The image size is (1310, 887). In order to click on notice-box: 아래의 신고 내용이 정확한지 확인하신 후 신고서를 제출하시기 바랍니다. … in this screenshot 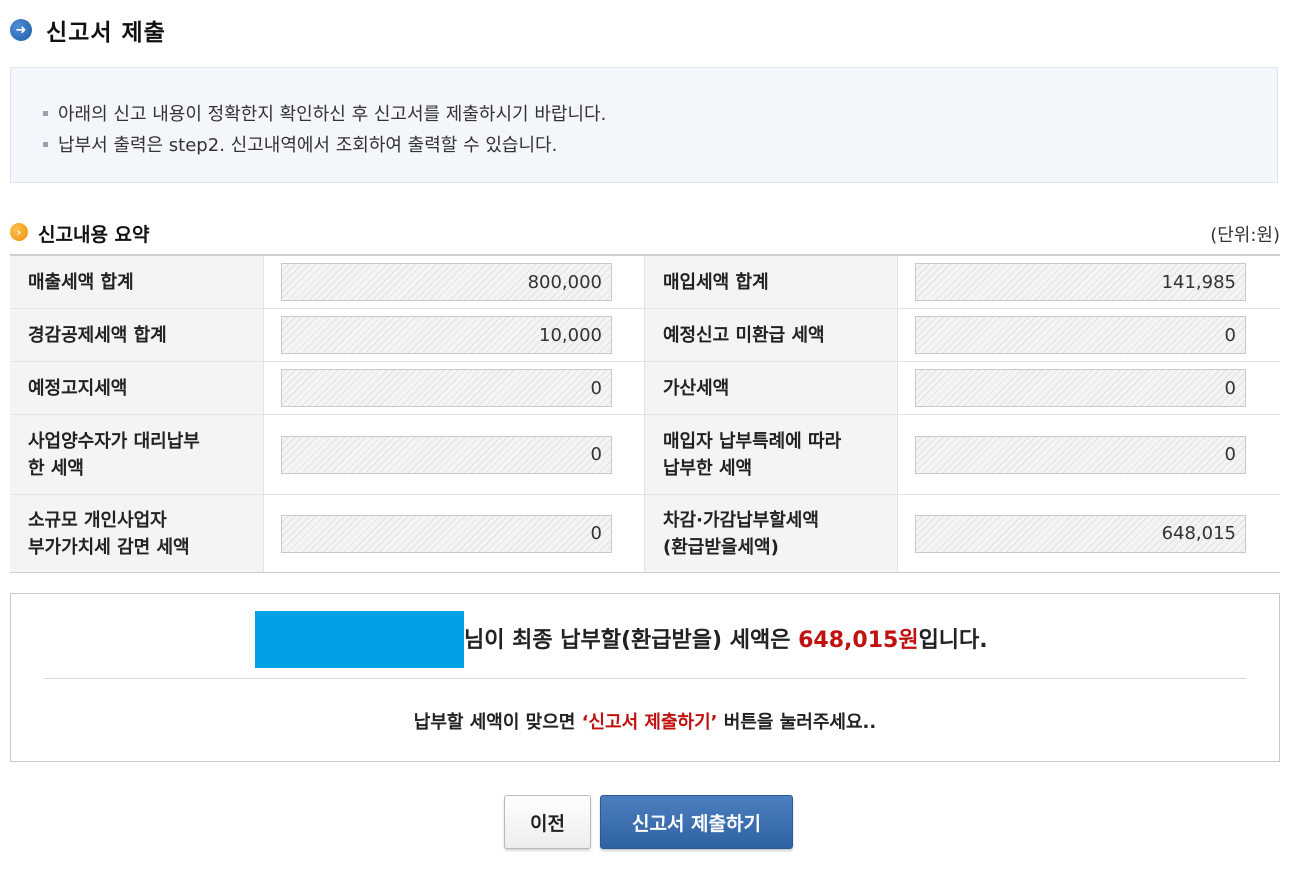, I will do `click(644, 125)`.